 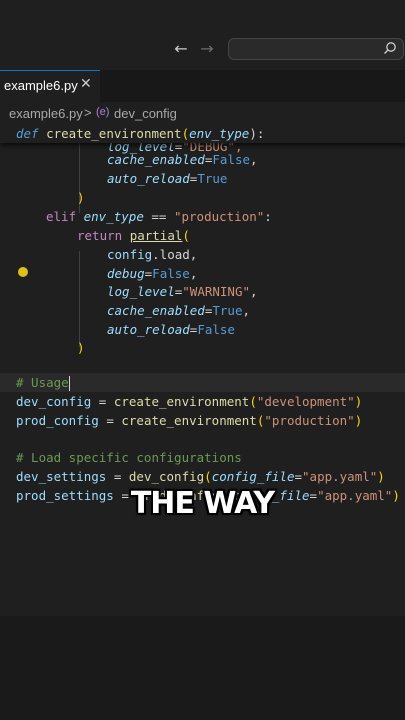 What do you see at coordinates (202, 15) in the screenshot?
I see `top-bar` at bounding box center [202, 15].